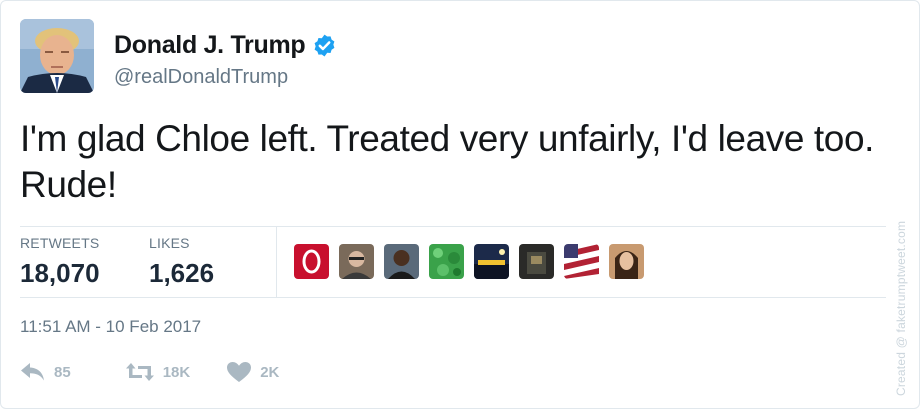 Image resolution: width=920 pixels, height=409 pixels. I want to click on divider-bottom, so click(453, 297).